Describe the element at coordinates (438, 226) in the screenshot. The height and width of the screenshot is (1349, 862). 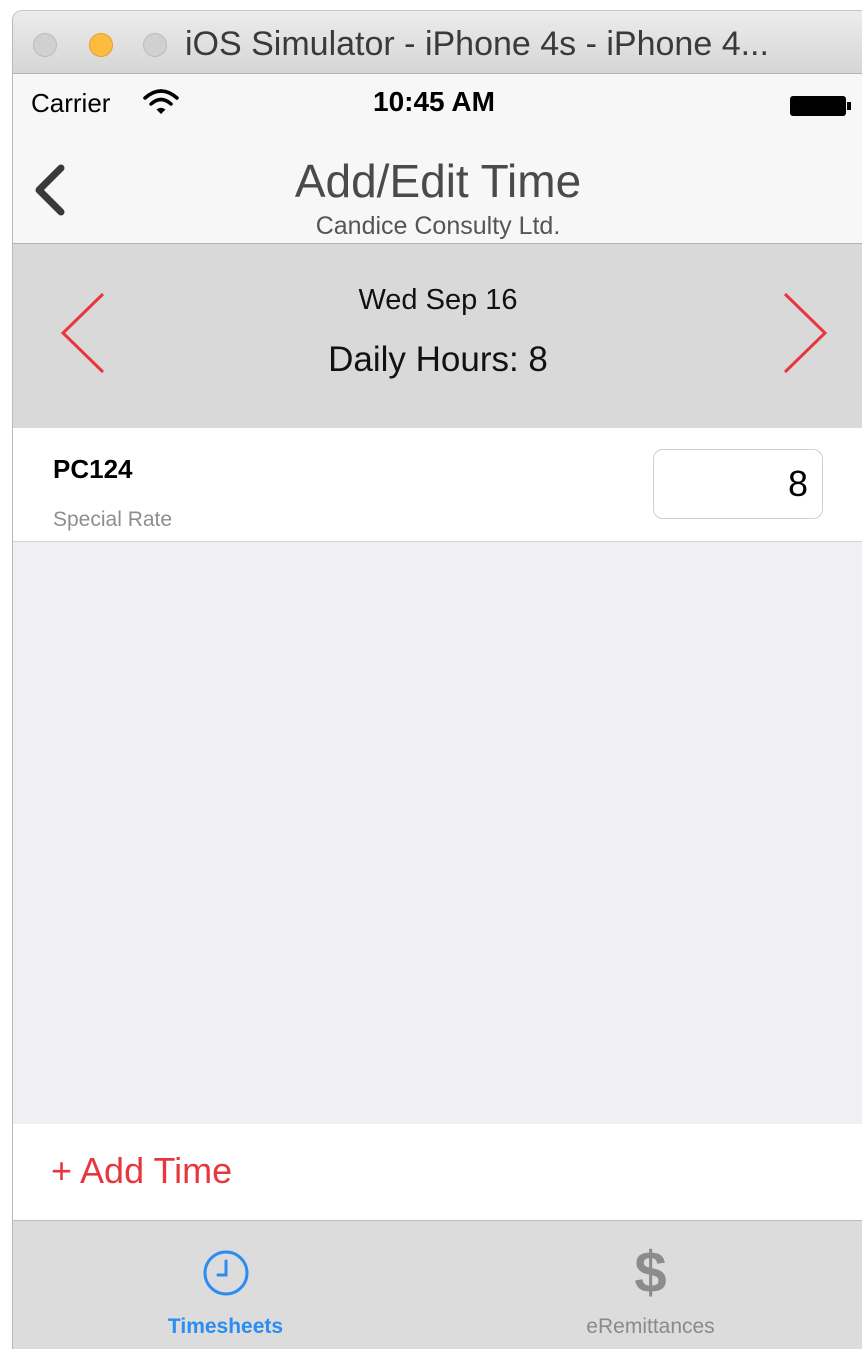
I see `page-subtitle: Candice Consulty Ltd.` at that location.